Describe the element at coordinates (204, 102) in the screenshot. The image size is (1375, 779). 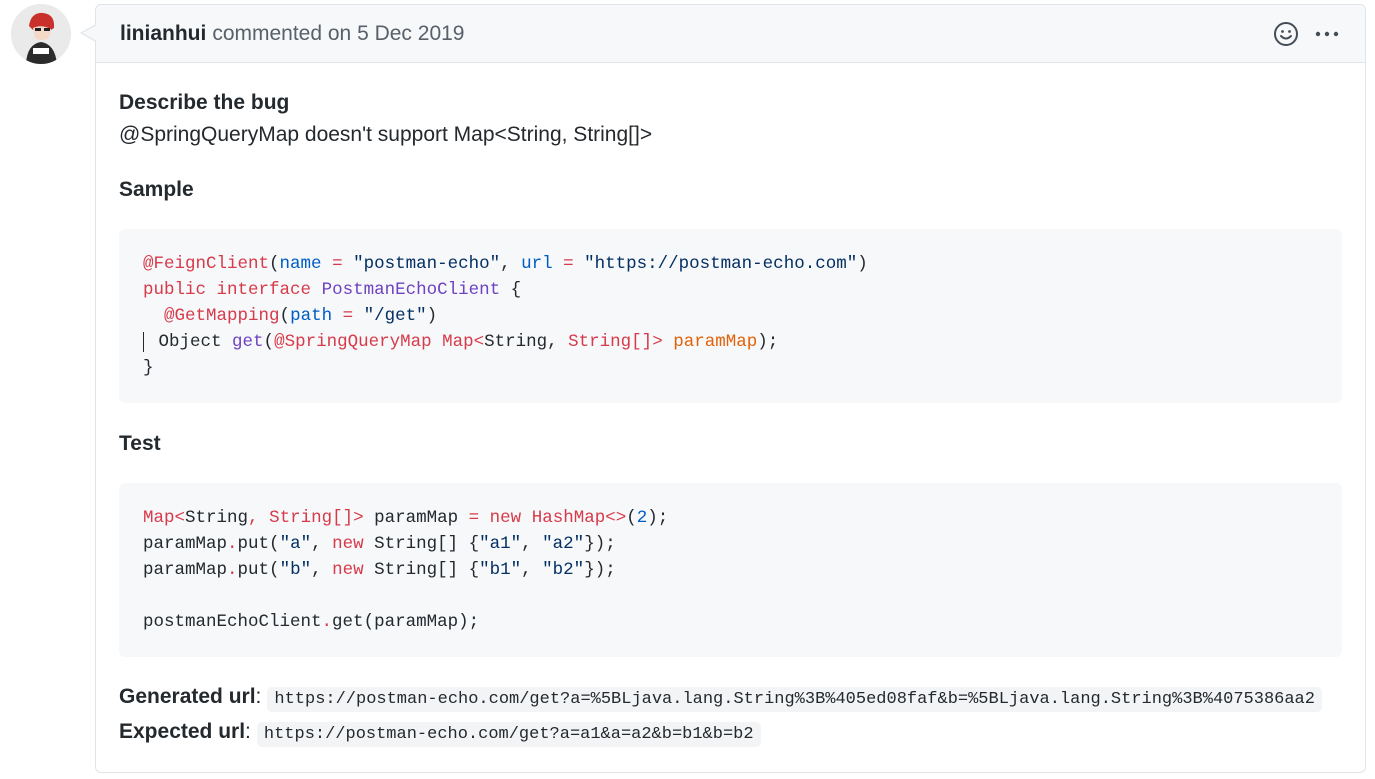
I see `bug-heading: Describe the bug` at that location.